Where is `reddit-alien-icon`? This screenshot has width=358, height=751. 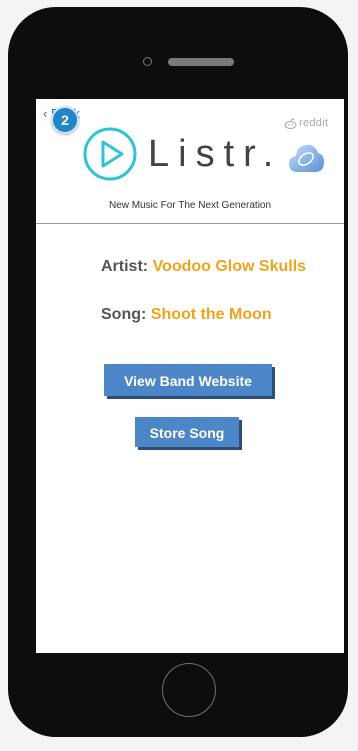 reddit-alien-icon is located at coordinates (290, 123).